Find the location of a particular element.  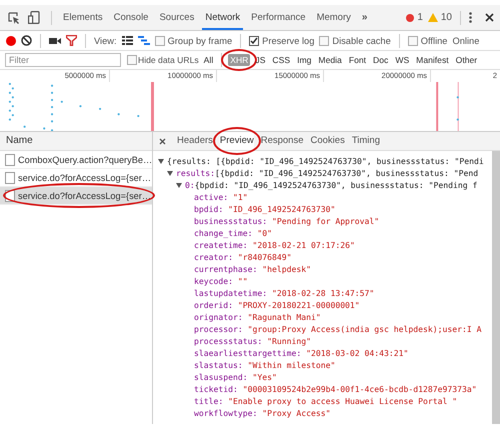

view-label: View: is located at coordinates (105, 41).